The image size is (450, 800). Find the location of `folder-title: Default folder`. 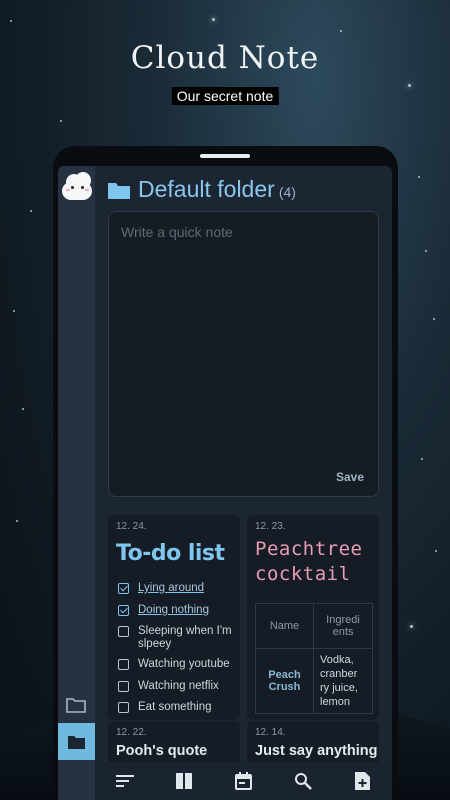

folder-title: Default folder is located at coordinates (206, 189).